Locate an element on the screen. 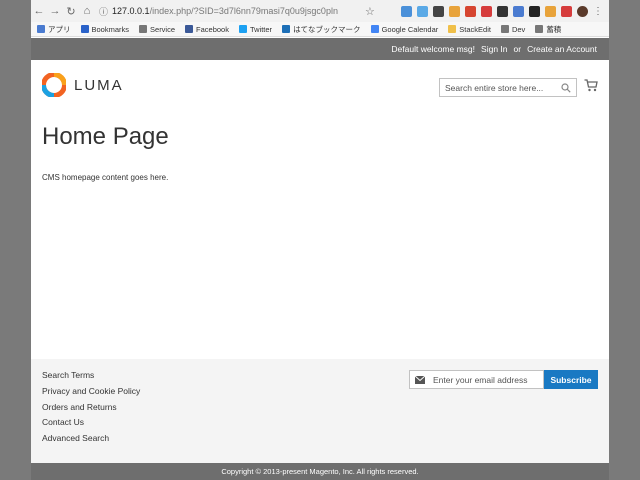 Image resolution: width=640 pixels, height=480 pixels. page-title: Home Page is located at coordinates (105, 136).